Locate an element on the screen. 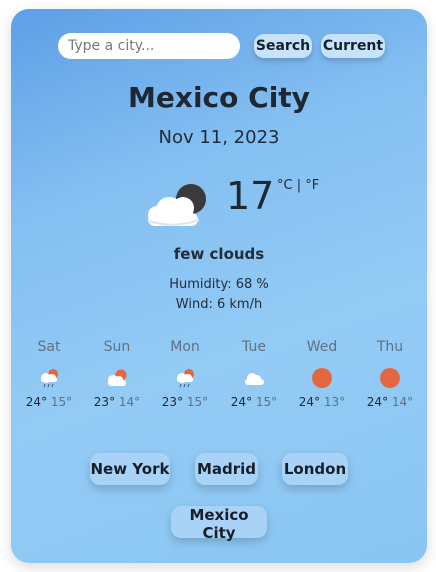 The height and width of the screenshot is (572, 436). unit-toggle: °C | °F is located at coordinates (298, 185).